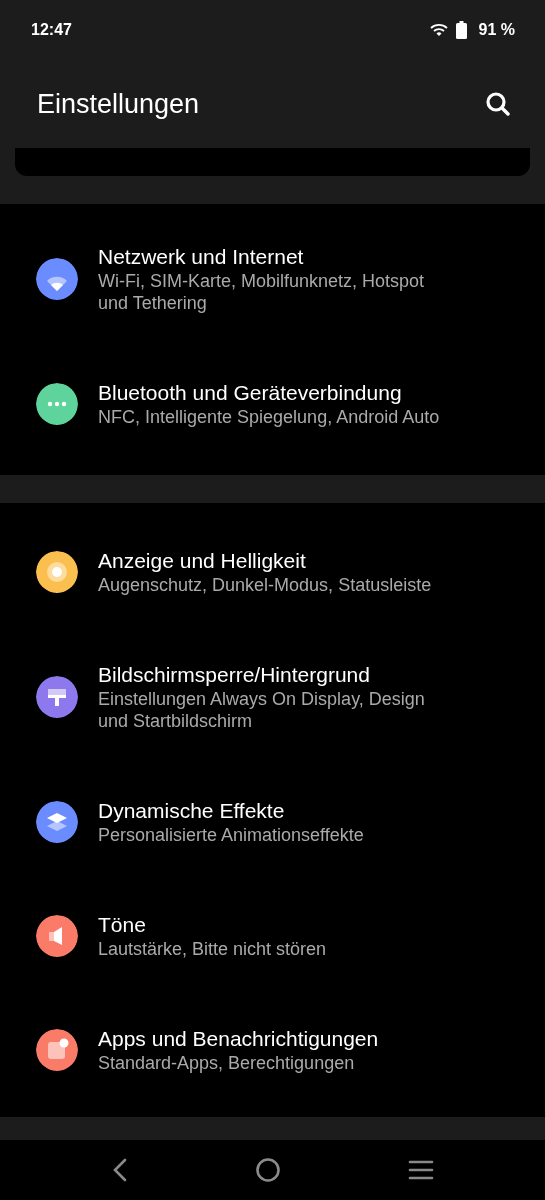 This screenshot has height=1200, width=545. Describe the element at coordinates (192, 811) in the screenshot. I see `item-title: Dynamische Effekte` at that location.